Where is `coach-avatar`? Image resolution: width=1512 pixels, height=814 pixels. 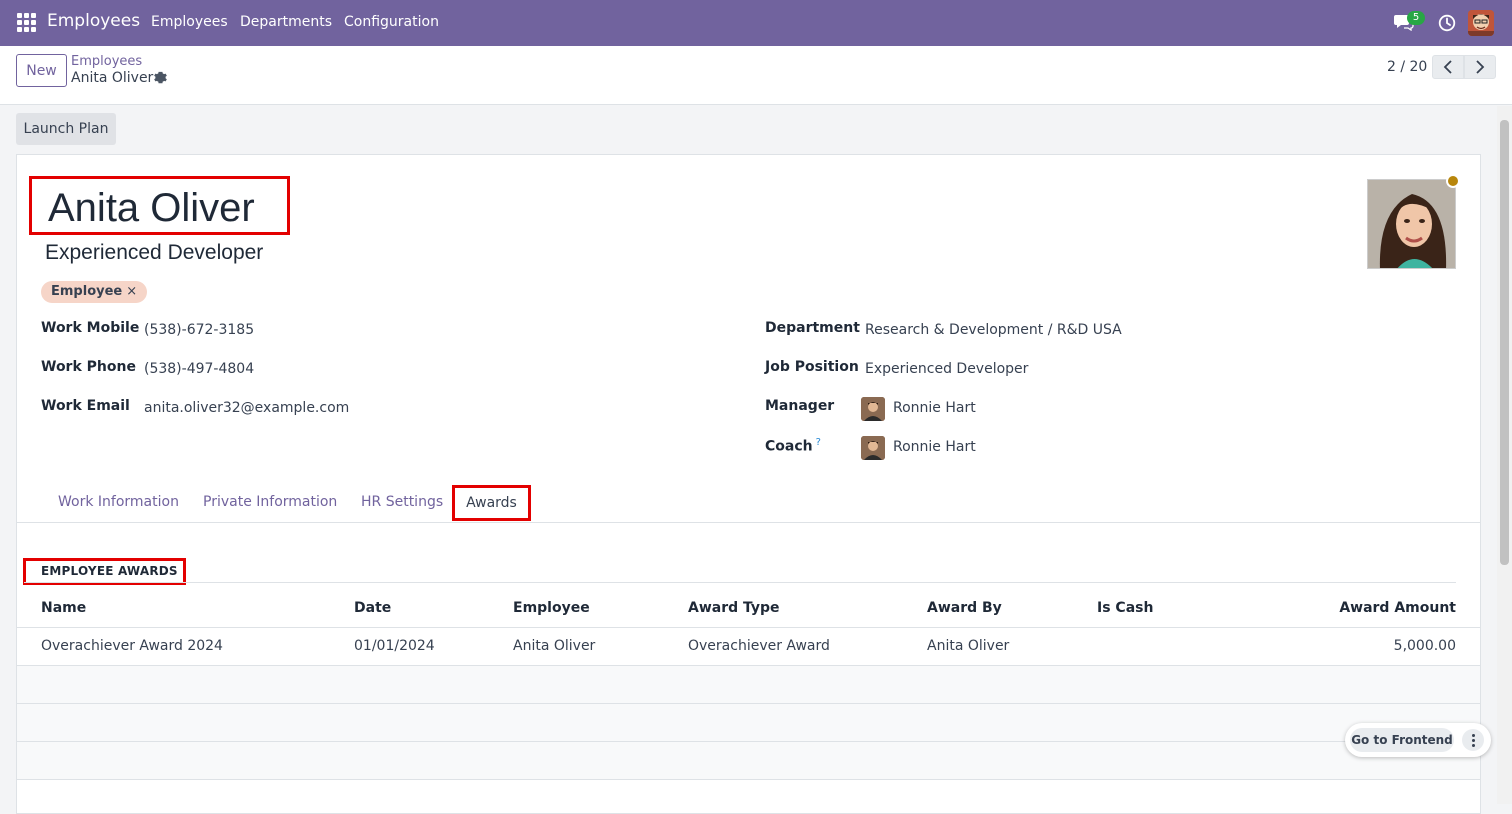
coach-avatar is located at coordinates (873, 448).